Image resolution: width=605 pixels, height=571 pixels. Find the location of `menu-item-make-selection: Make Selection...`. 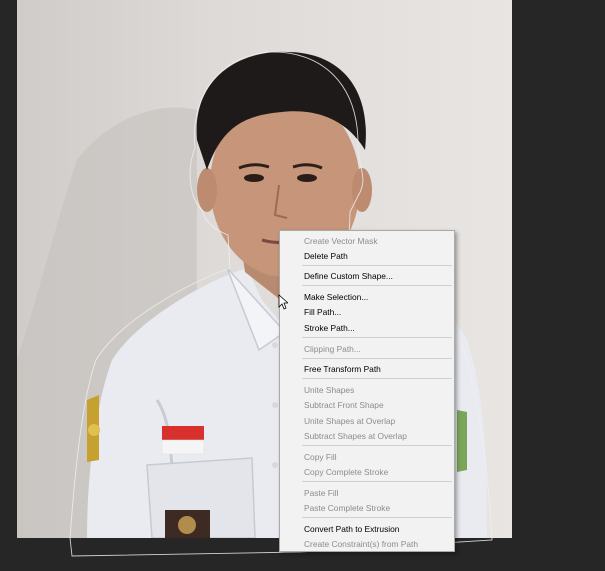

menu-item-make-selection: Make Selection... is located at coordinates (336, 297).